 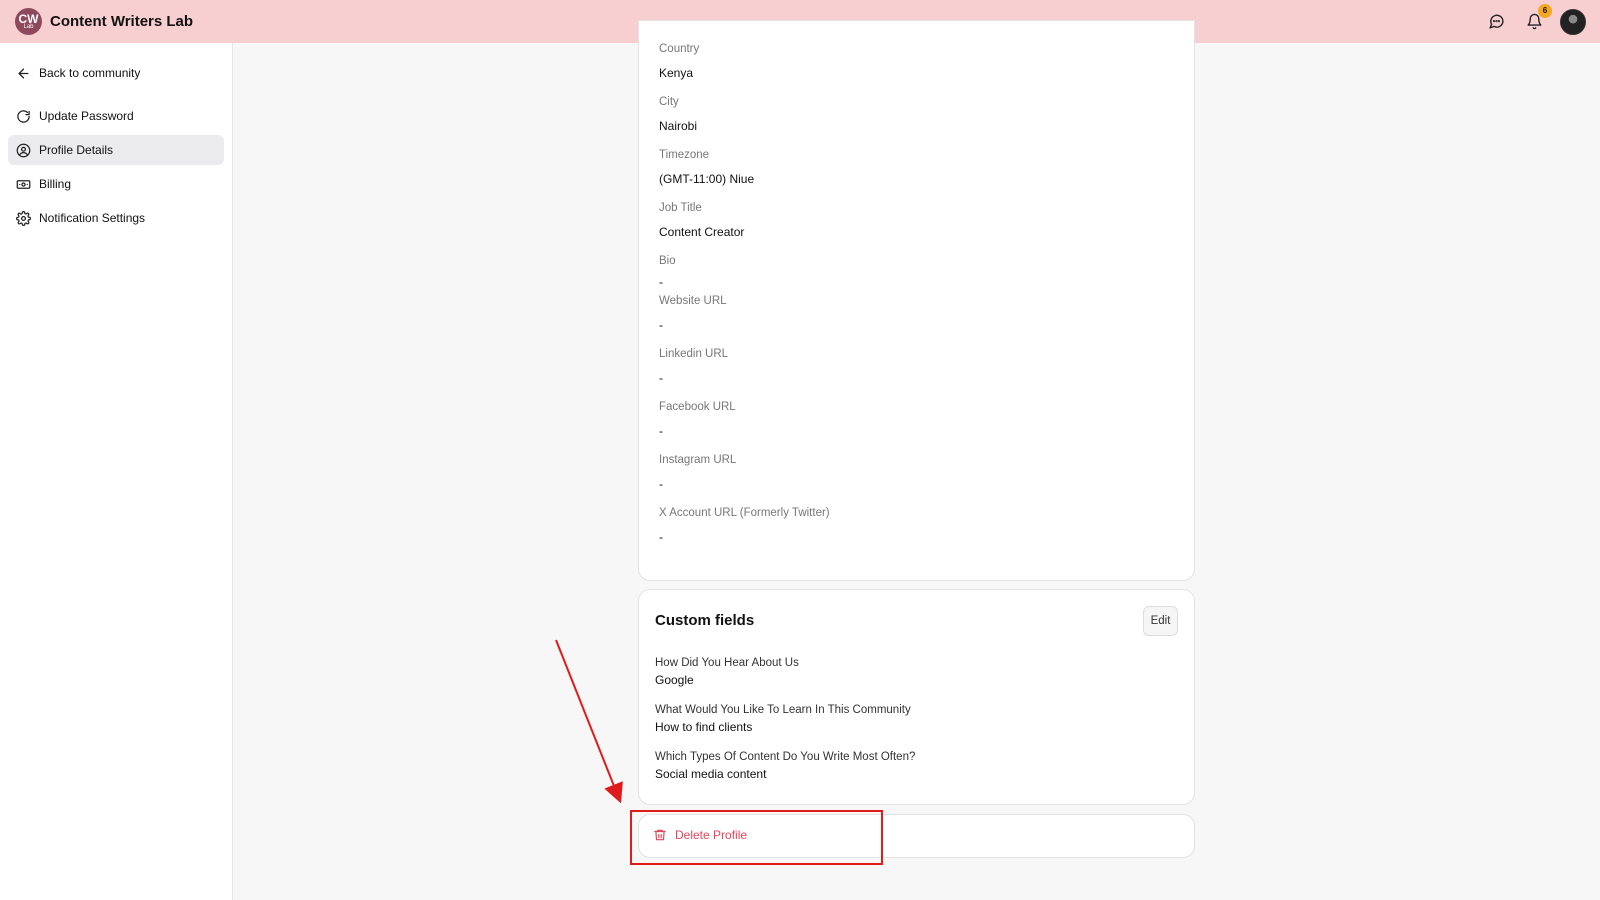 I want to click on chat-icon, so click(x=1496, y=22).